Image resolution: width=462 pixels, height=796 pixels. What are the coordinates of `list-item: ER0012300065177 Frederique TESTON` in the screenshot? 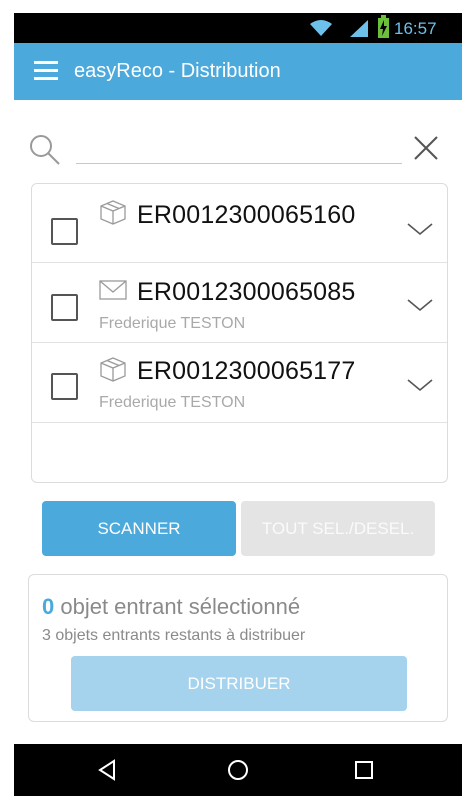 It's located at (239, 383).